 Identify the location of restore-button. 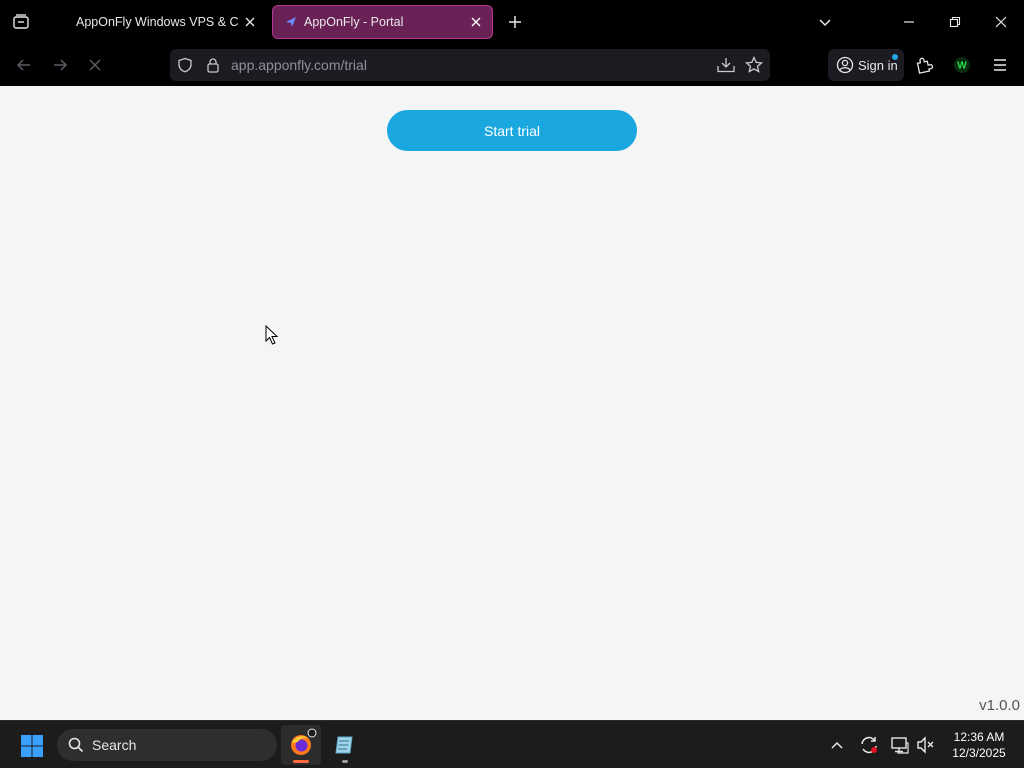
(955, 22).